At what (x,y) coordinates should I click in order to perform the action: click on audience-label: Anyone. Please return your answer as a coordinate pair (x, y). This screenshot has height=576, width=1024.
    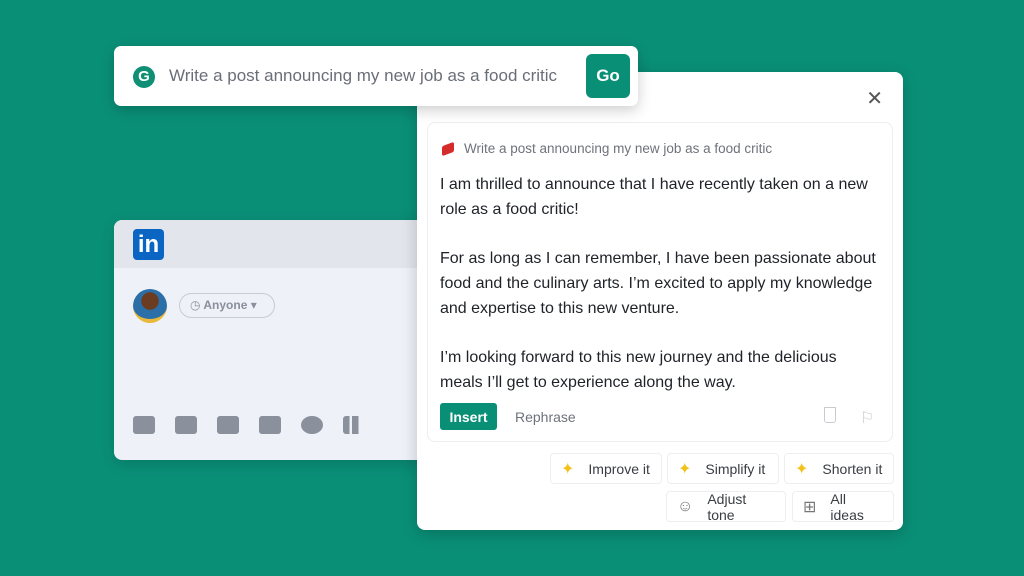
    Looking at the image, I should click on (225, 305).